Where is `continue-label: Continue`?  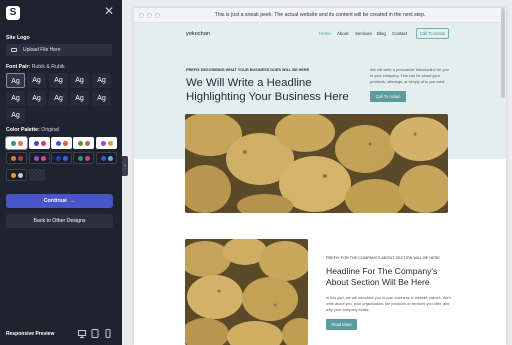 continue-label: Continue is located at coordinates (55, 201).